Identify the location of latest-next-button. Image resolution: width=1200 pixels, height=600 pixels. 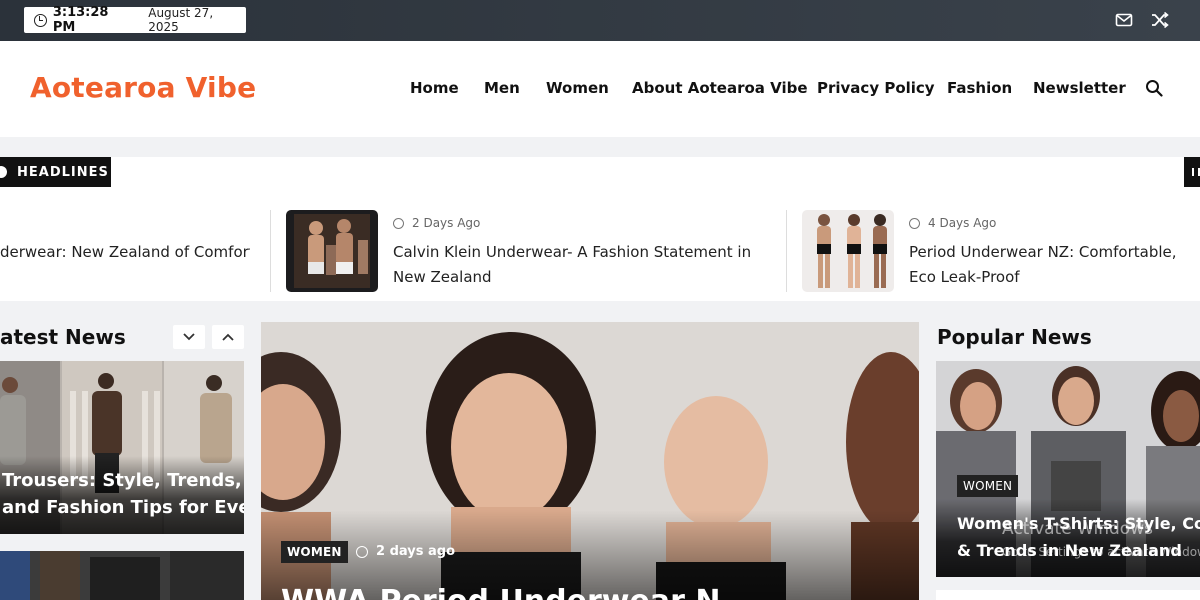
(228, 337).